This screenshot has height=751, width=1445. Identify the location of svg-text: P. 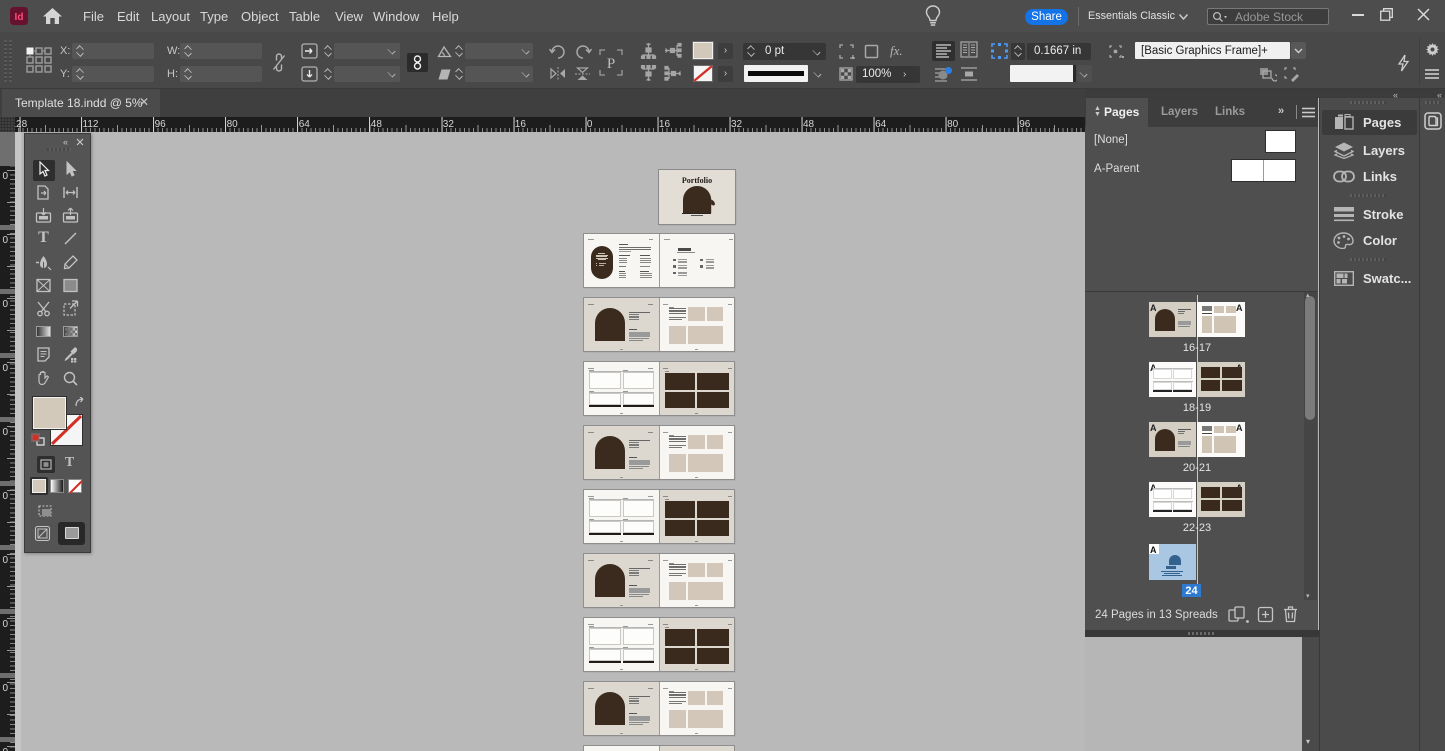
(611, 64).